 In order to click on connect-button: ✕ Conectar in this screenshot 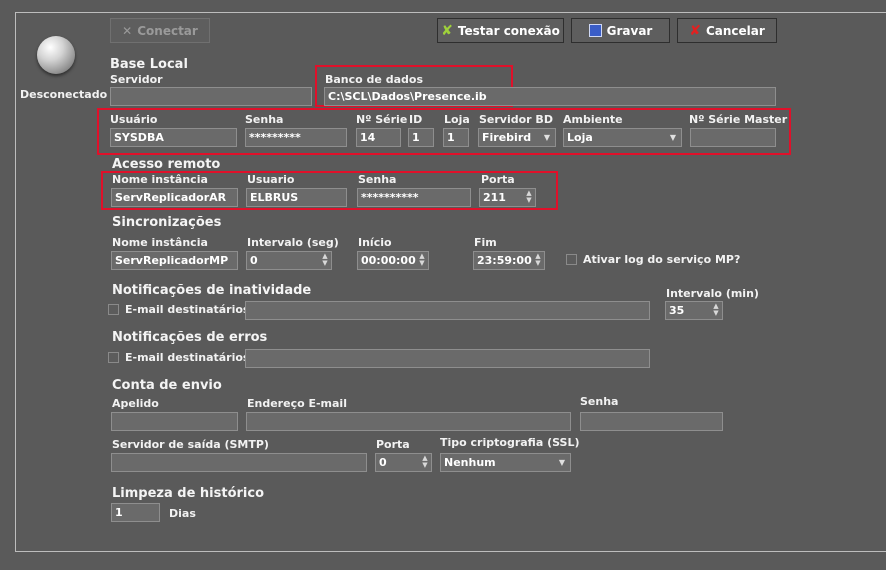, I will do `click(160, 30)`.